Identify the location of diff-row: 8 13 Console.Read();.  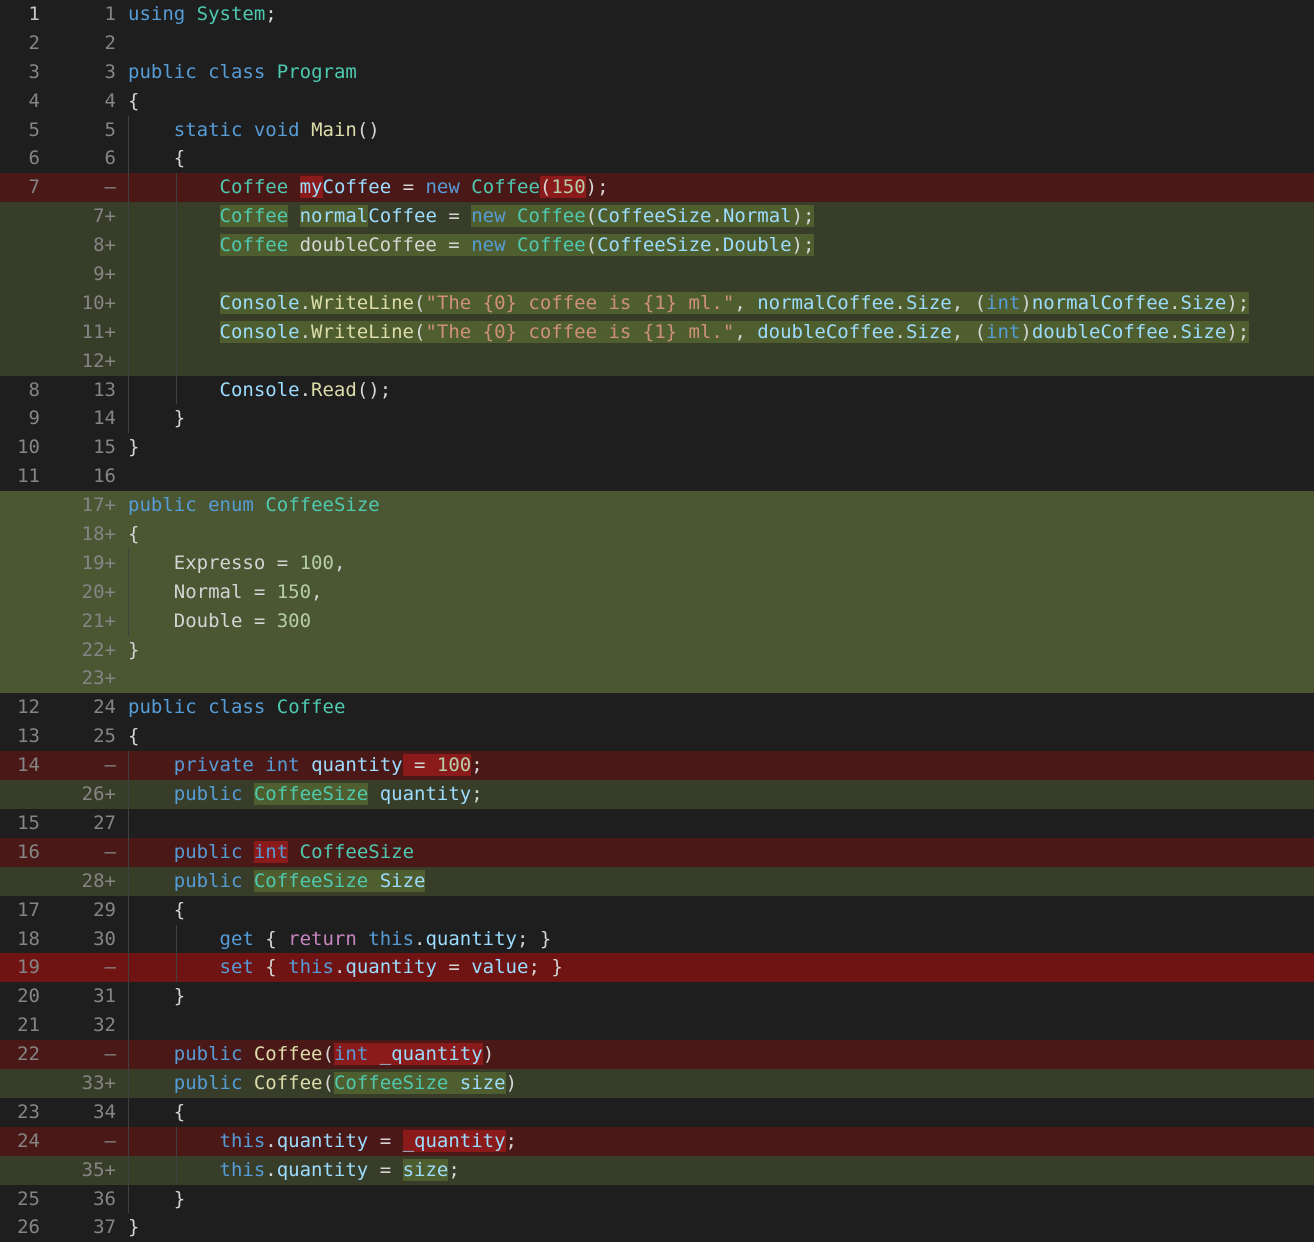
(657, 390).